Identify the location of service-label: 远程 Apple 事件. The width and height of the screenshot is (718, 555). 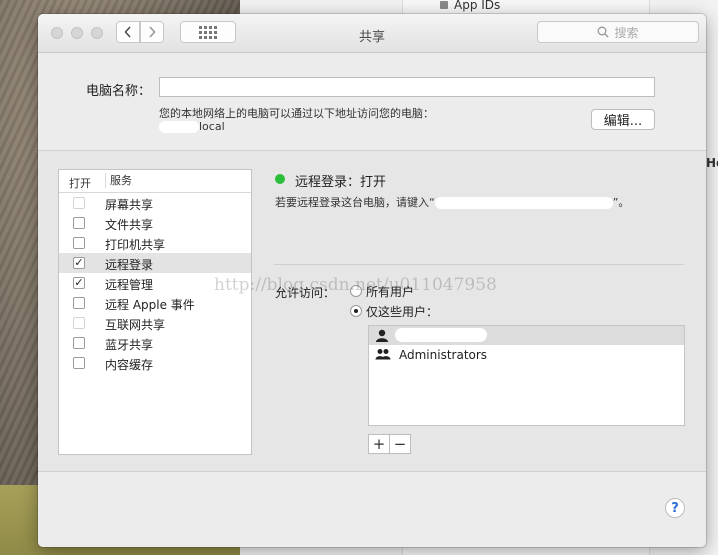
(150, 305).